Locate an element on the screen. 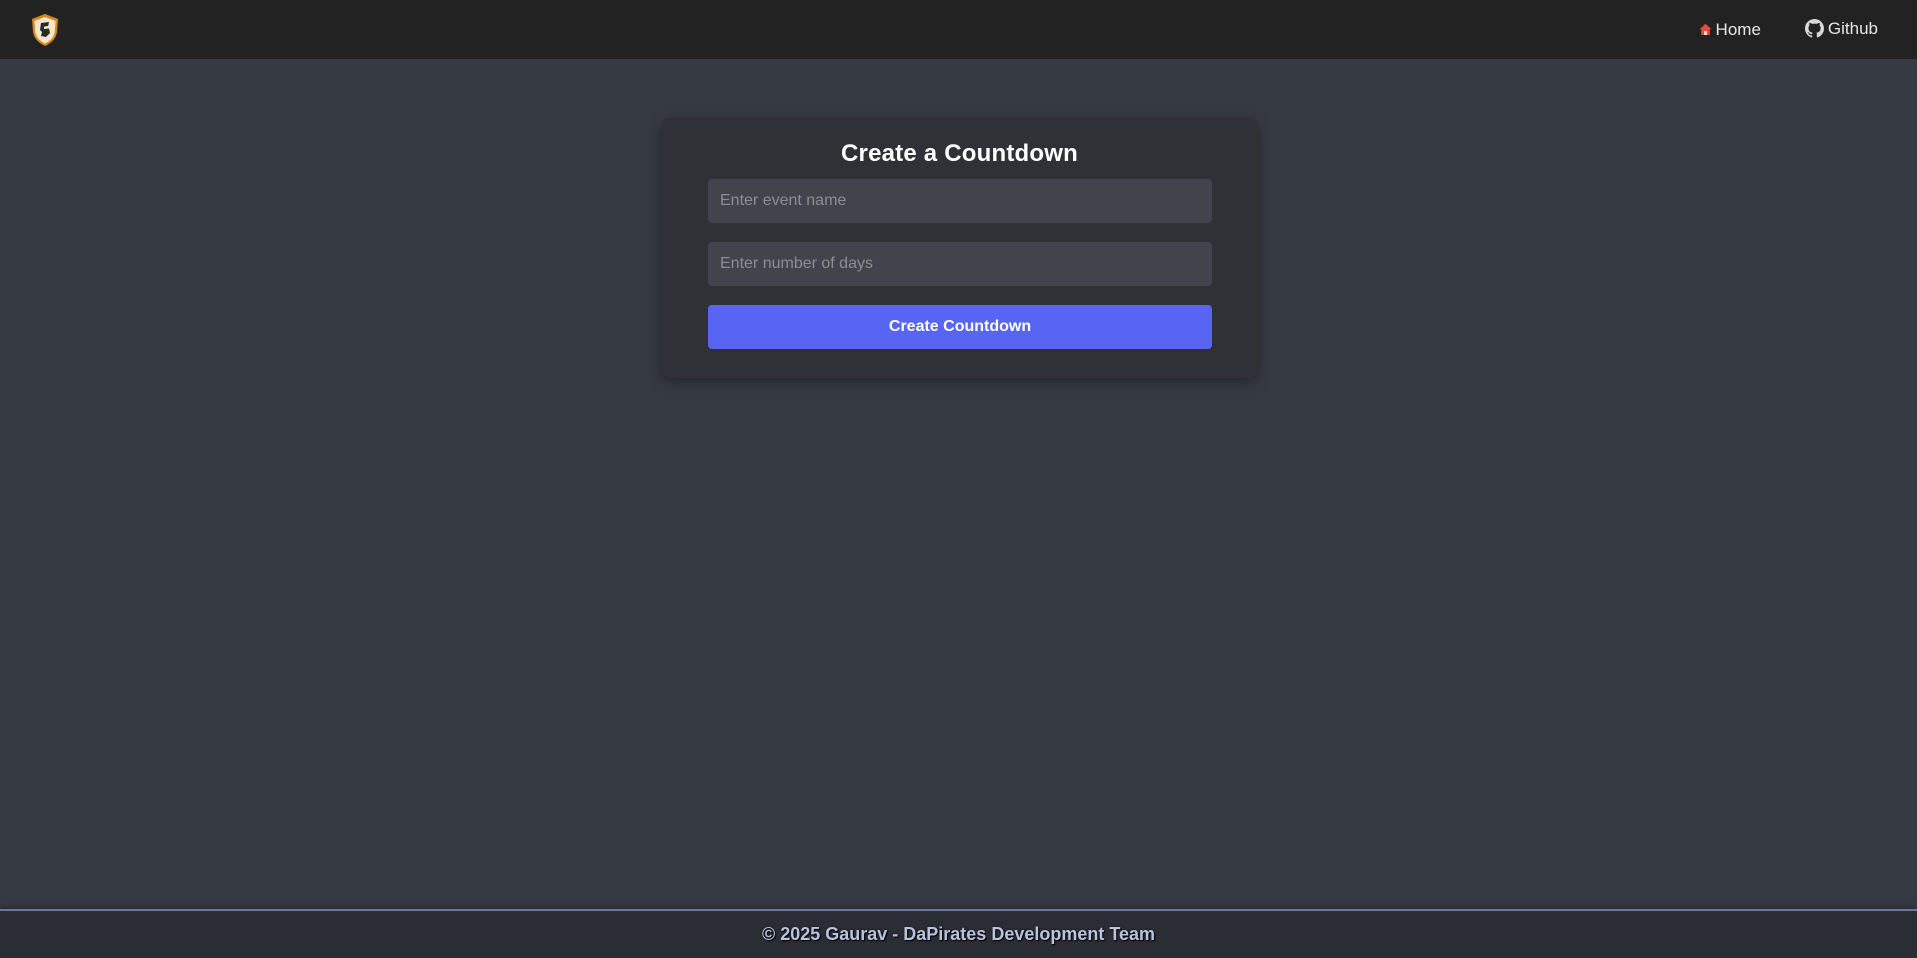  nav-github-label: Github is located at coordinates (1852, 28).